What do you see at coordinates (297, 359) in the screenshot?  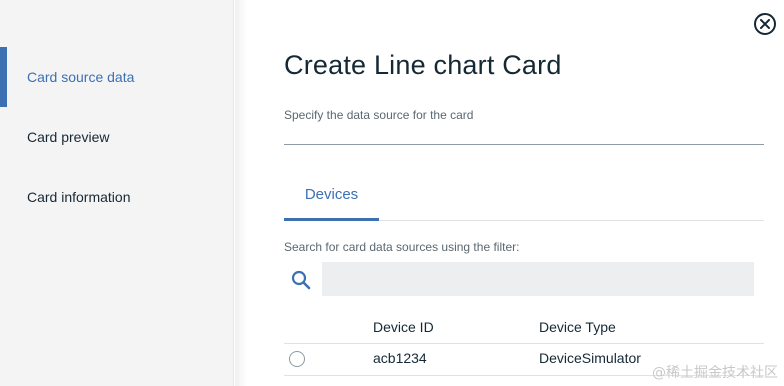 I see `row-radio-button` at bounding box center [297, 359].